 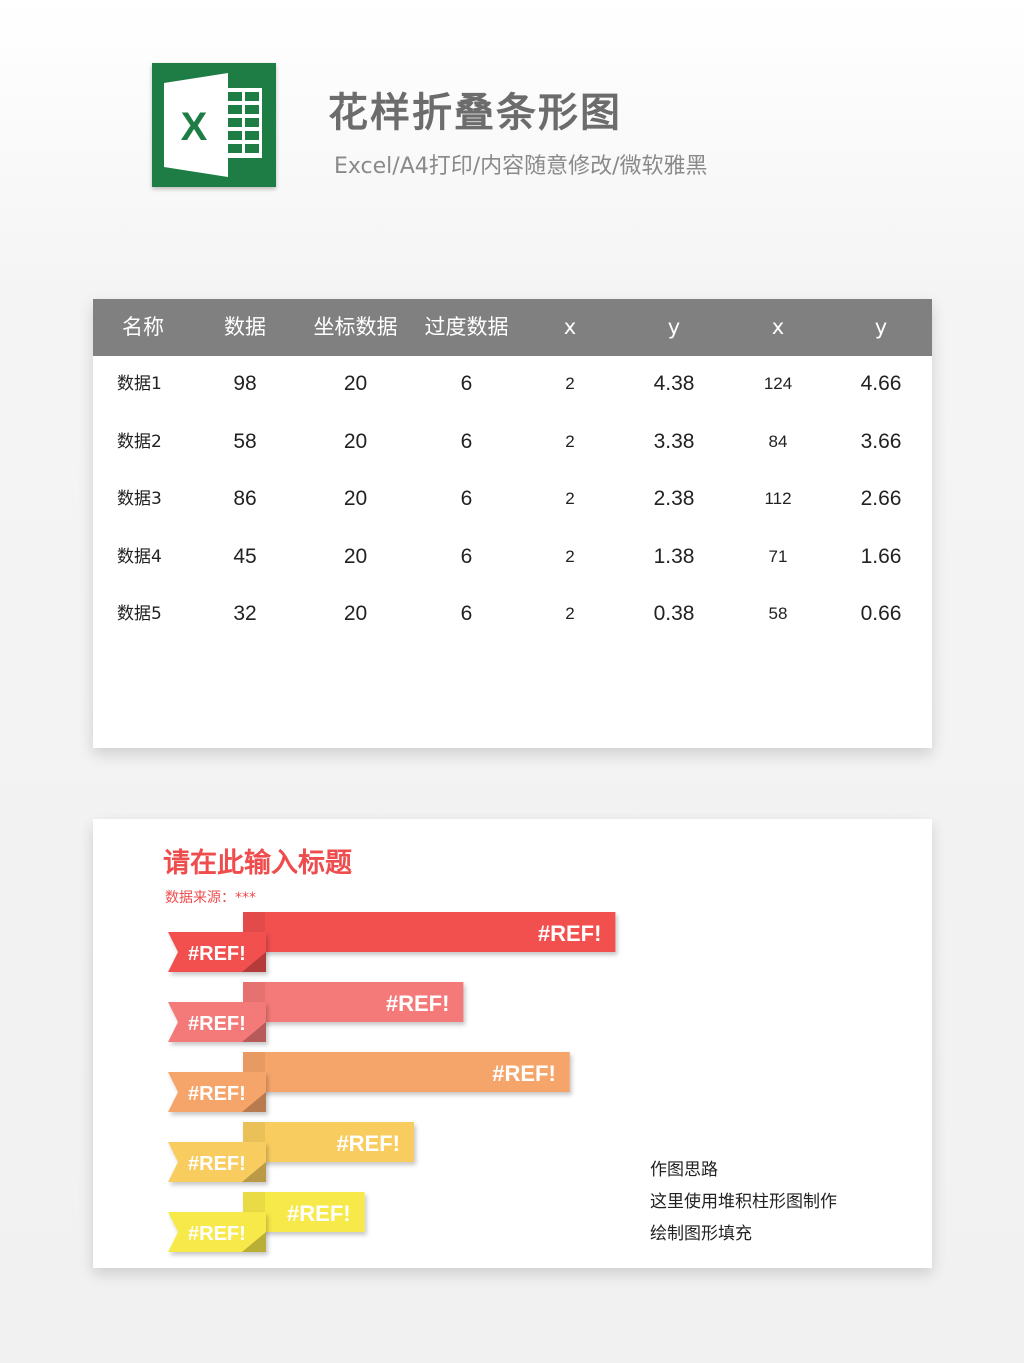 What do you see at coordinates (143, 327) in the screenshot?
I see `column-header: 名称` at bounding box center [143, 327].